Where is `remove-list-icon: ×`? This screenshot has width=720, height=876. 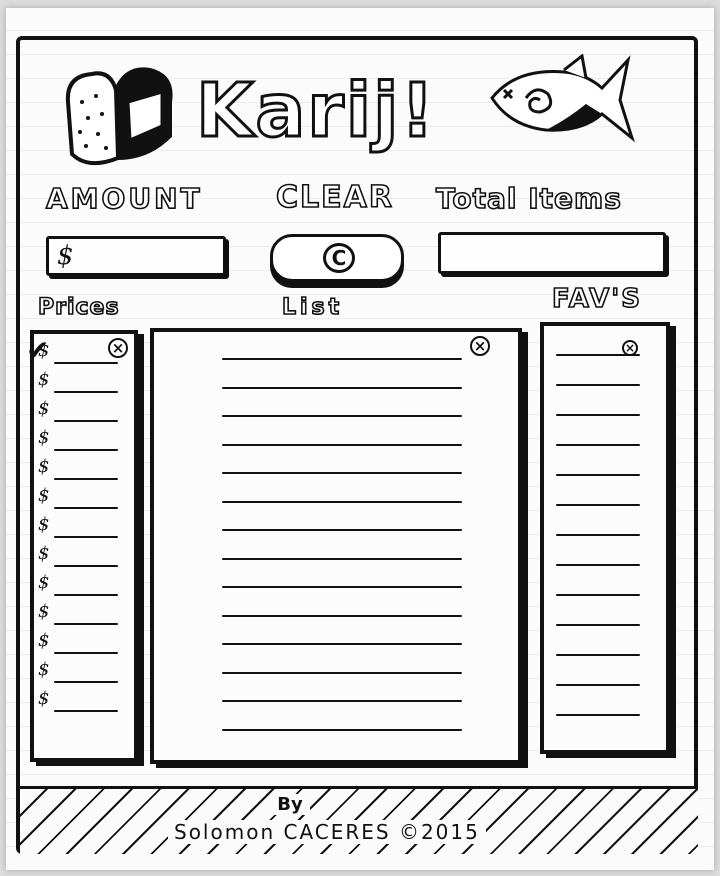 remove-list-icon: × is located at coordinates (480, 346).